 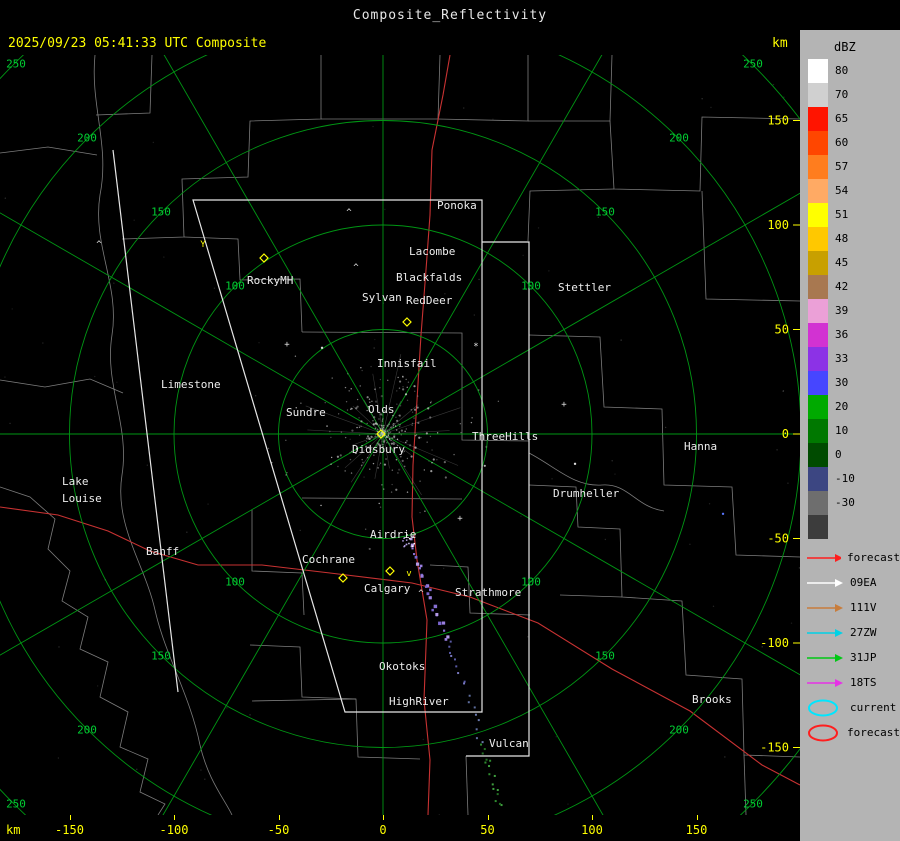 I want to click on scale-title: dBZ, so click(x=845, y=47).